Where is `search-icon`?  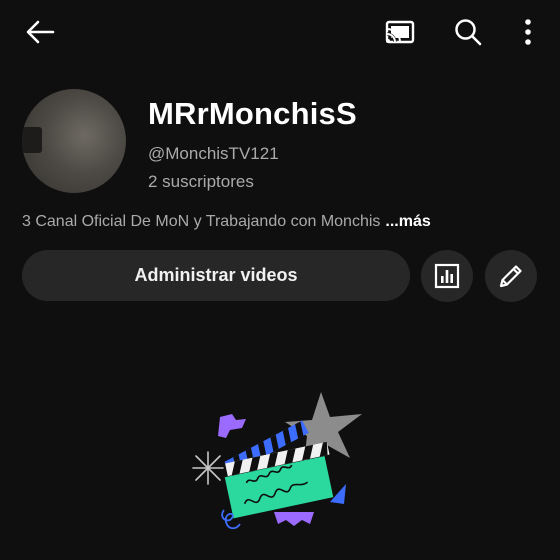 search-icon is located at coordinates (468, 32).